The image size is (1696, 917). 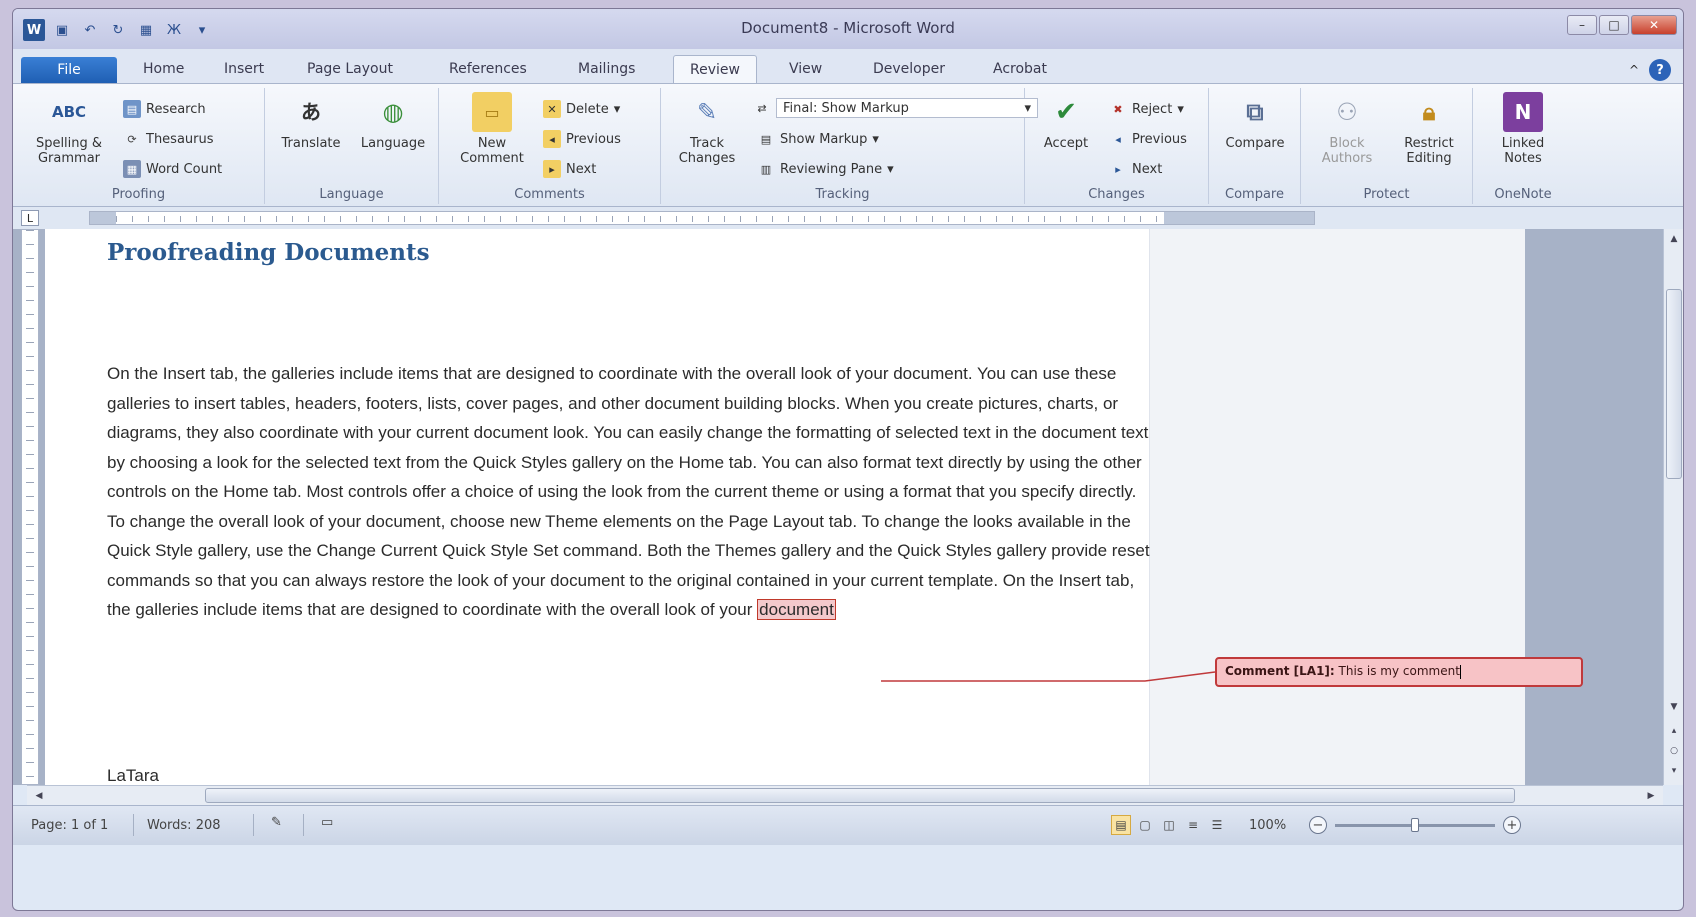 I want to click on spelling-label: Spelling & Grammar, so click(x=69, y=151).